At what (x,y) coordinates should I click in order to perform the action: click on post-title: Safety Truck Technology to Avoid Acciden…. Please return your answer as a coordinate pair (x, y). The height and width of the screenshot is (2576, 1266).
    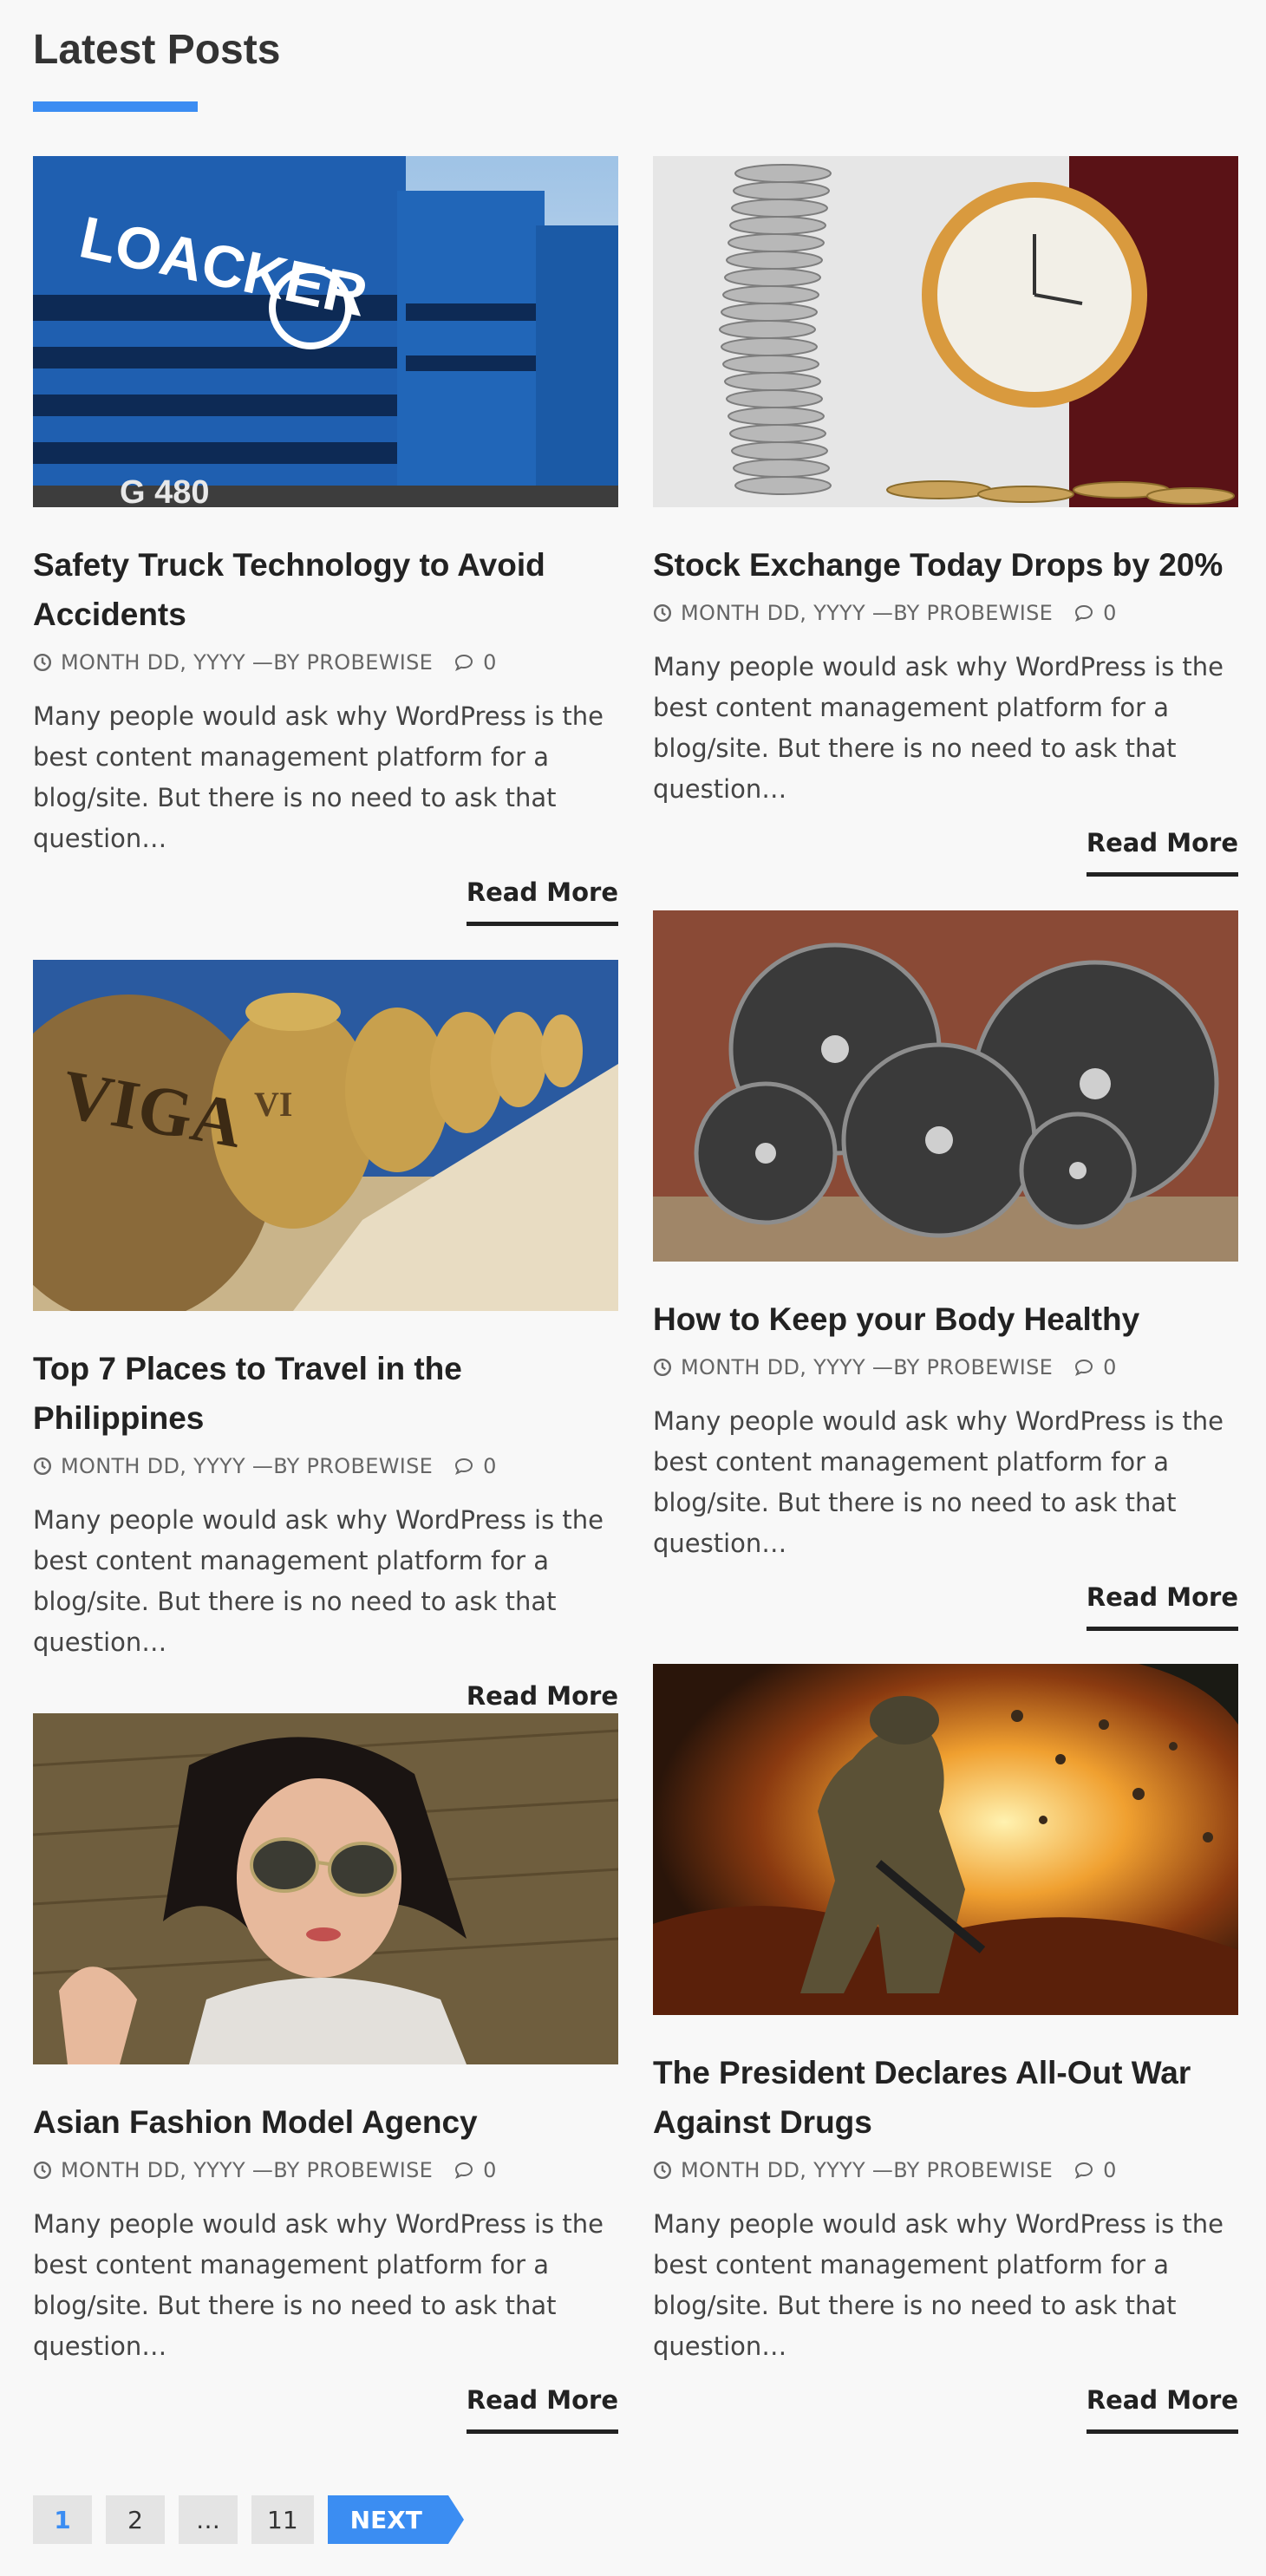
    Looking at the image, I should click on (326, 590).